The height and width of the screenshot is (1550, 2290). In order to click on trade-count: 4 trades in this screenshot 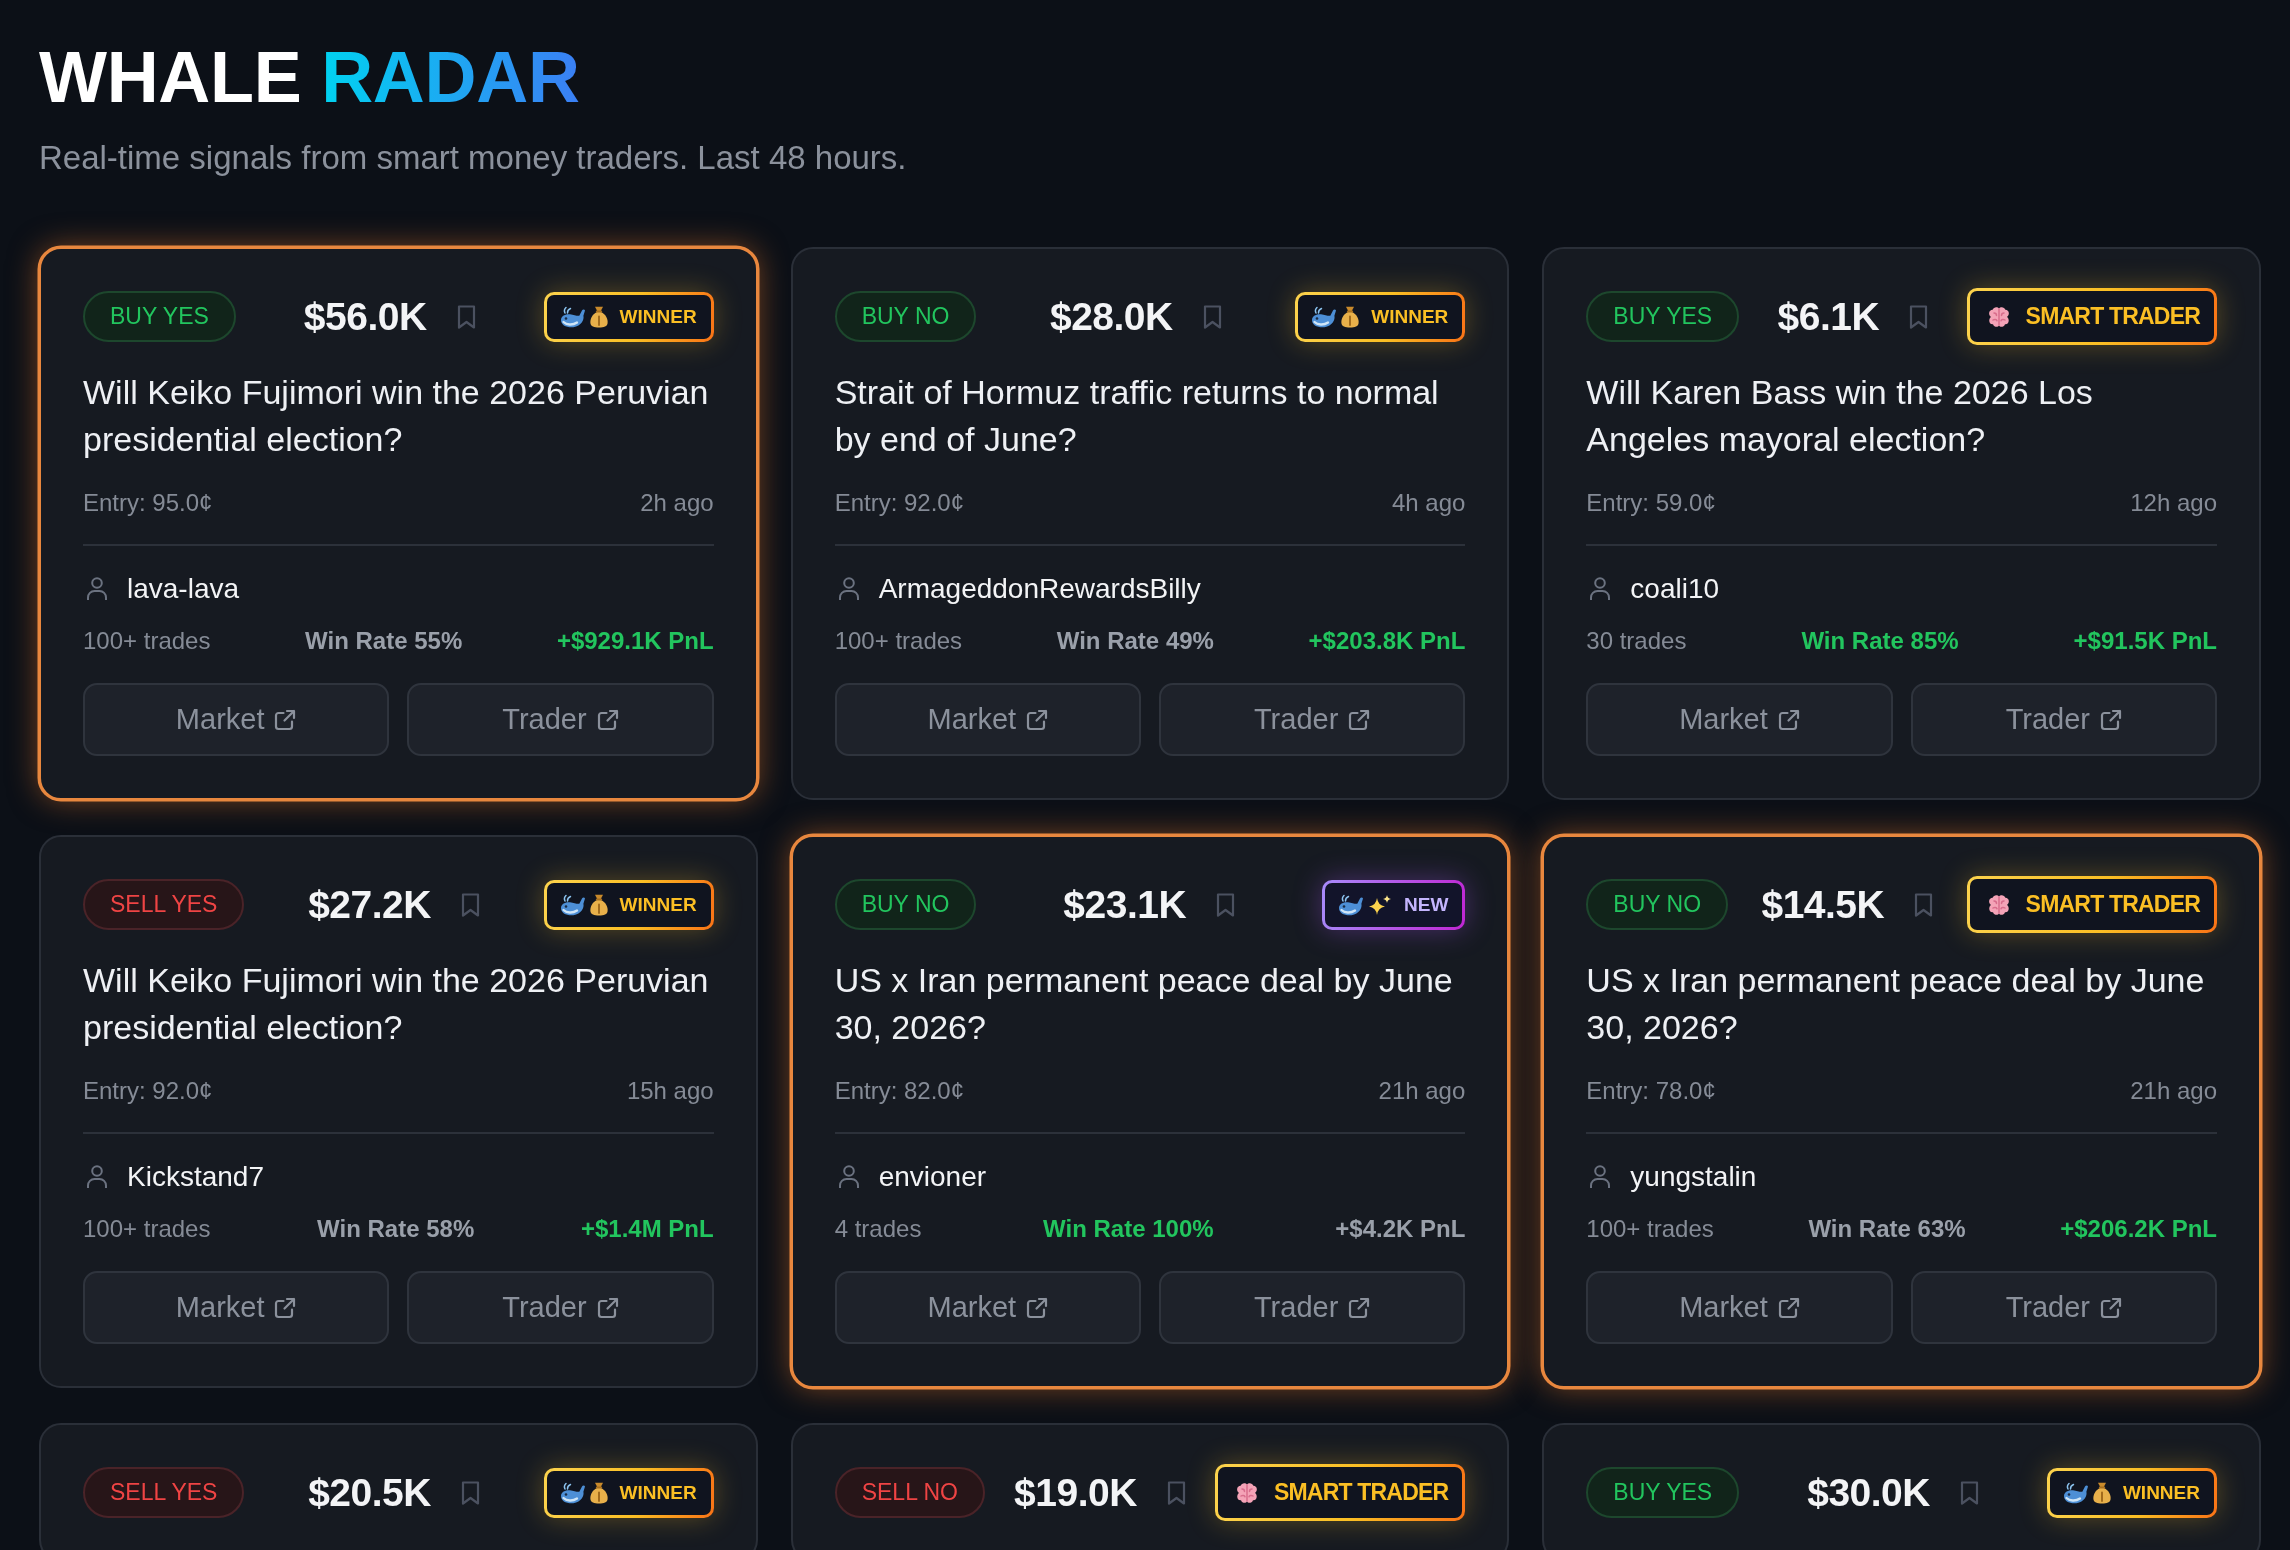, I will do `click(878, 1229)`.